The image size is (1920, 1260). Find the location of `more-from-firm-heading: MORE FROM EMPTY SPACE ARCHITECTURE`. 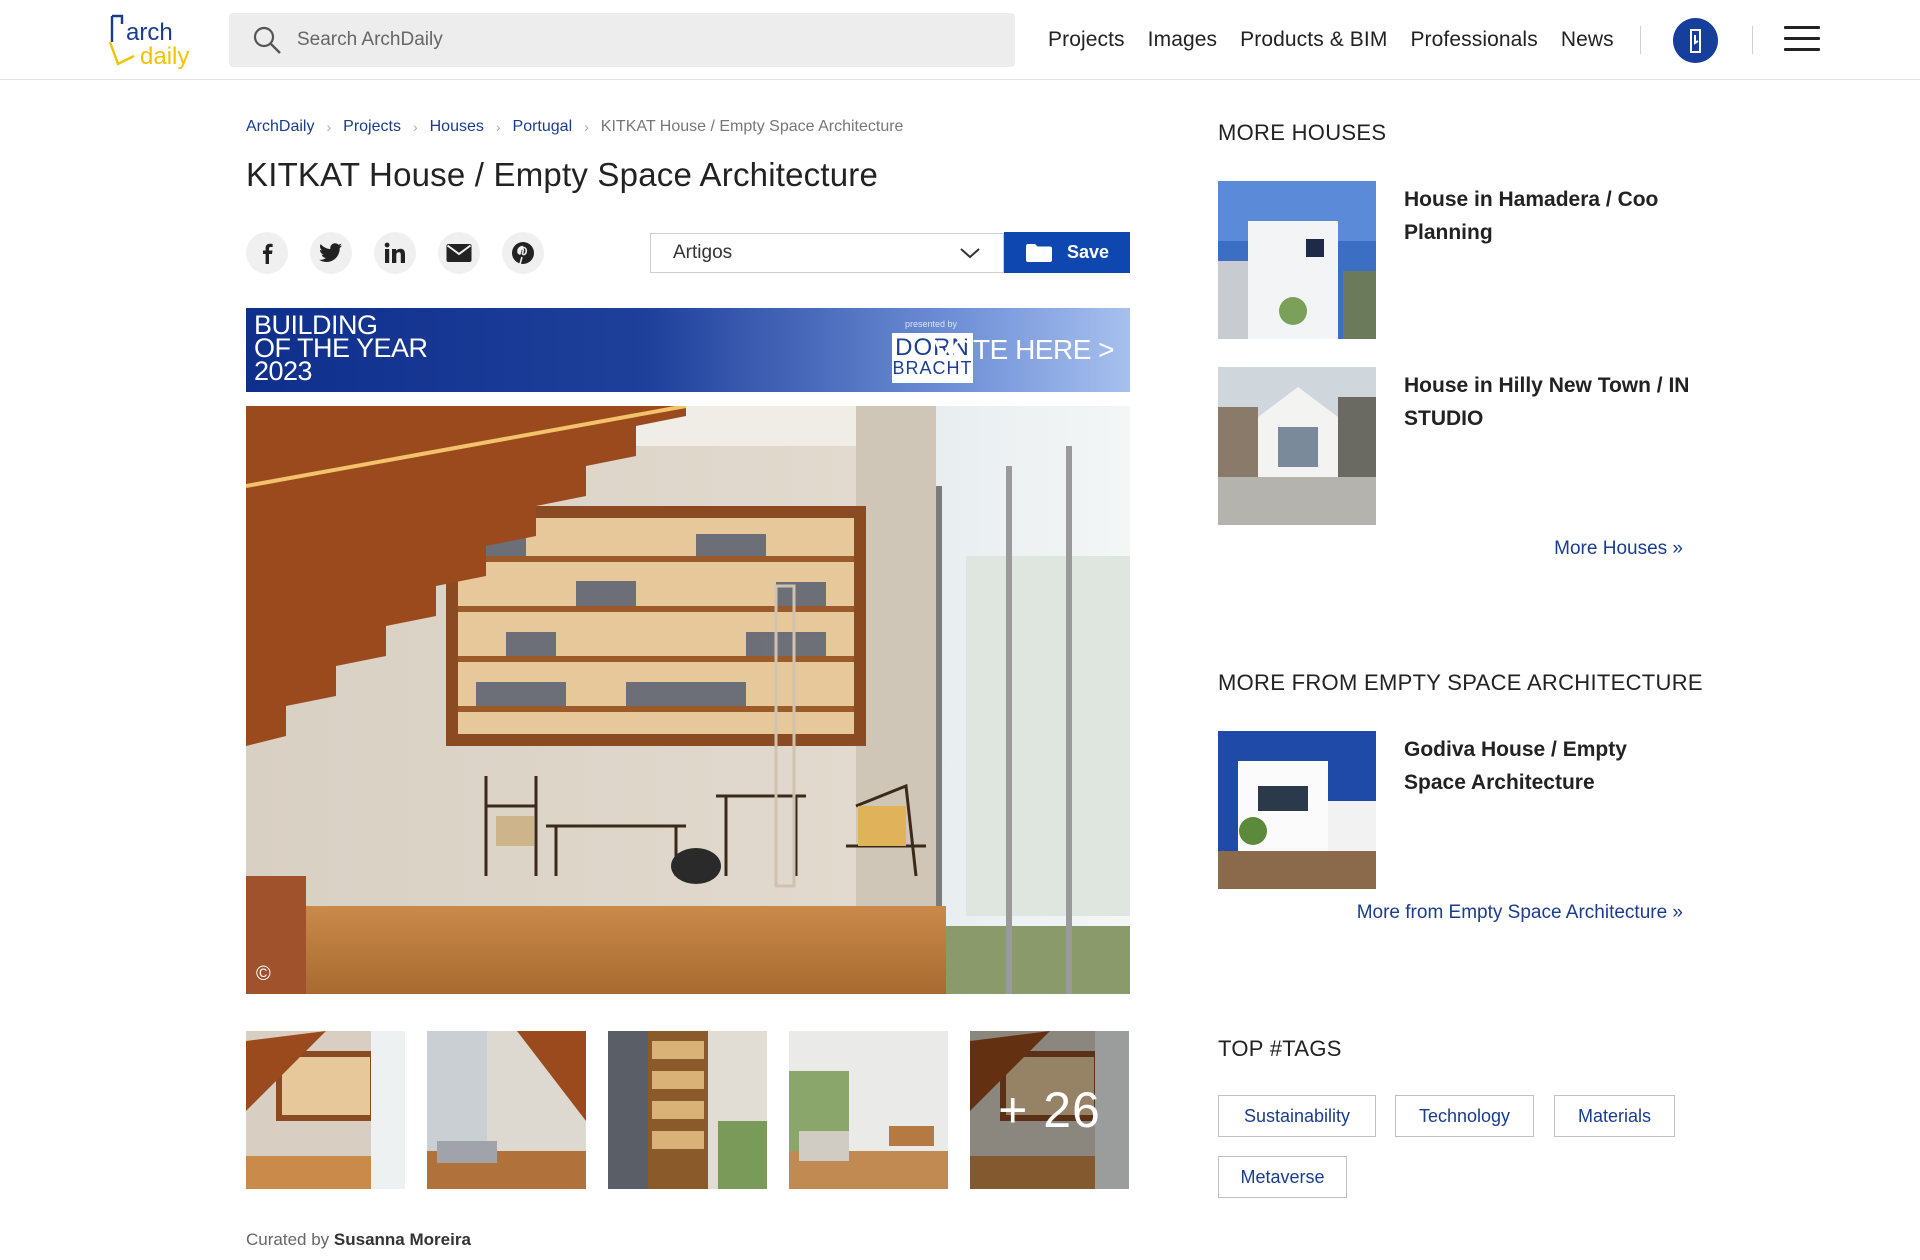

more-from-firm-heading: MORE FROM EMPTY SPACE ARCHITECTURE is located at coordinates (1460, 682).